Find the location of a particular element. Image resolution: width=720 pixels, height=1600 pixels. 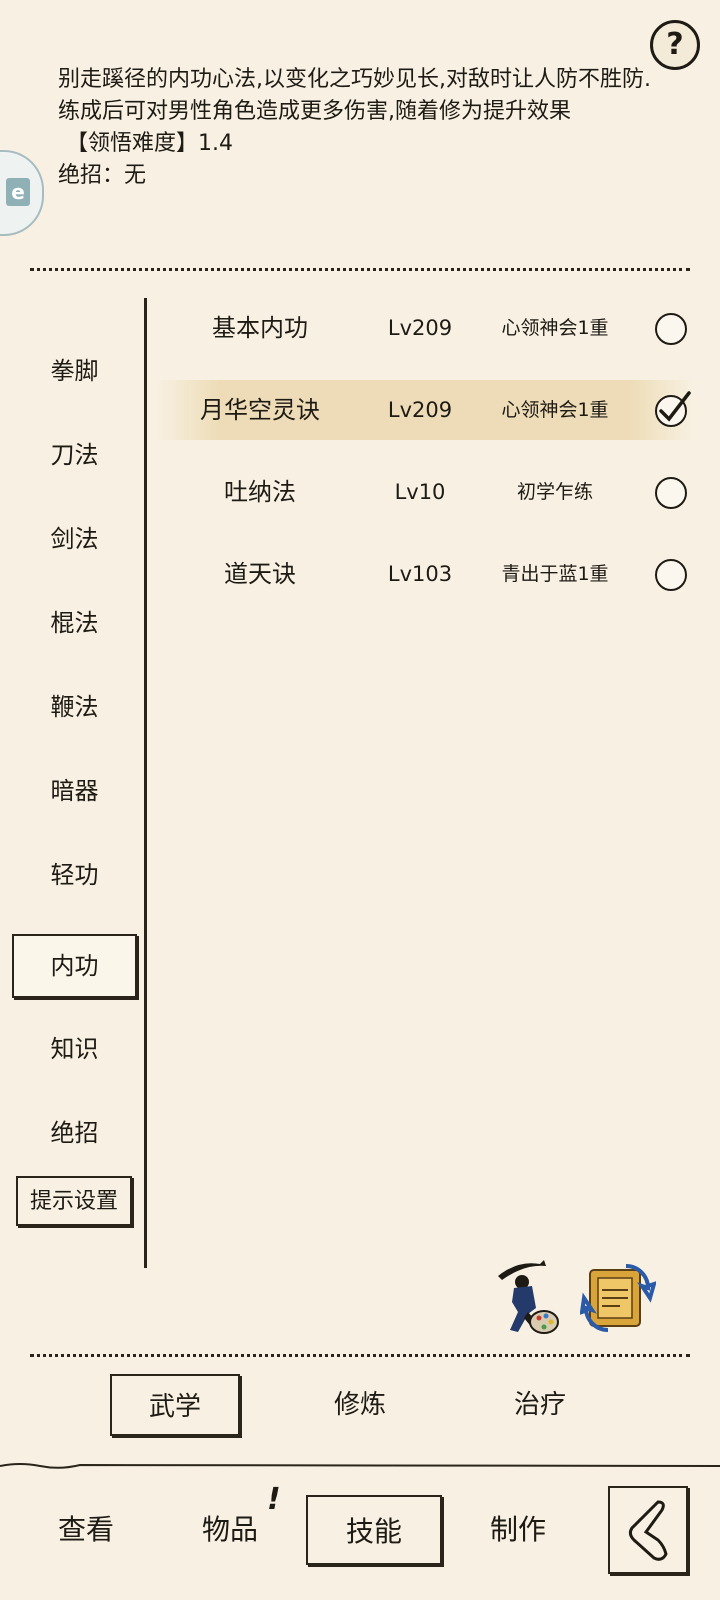

checkmark-icon is located at coordinates (675, 406).